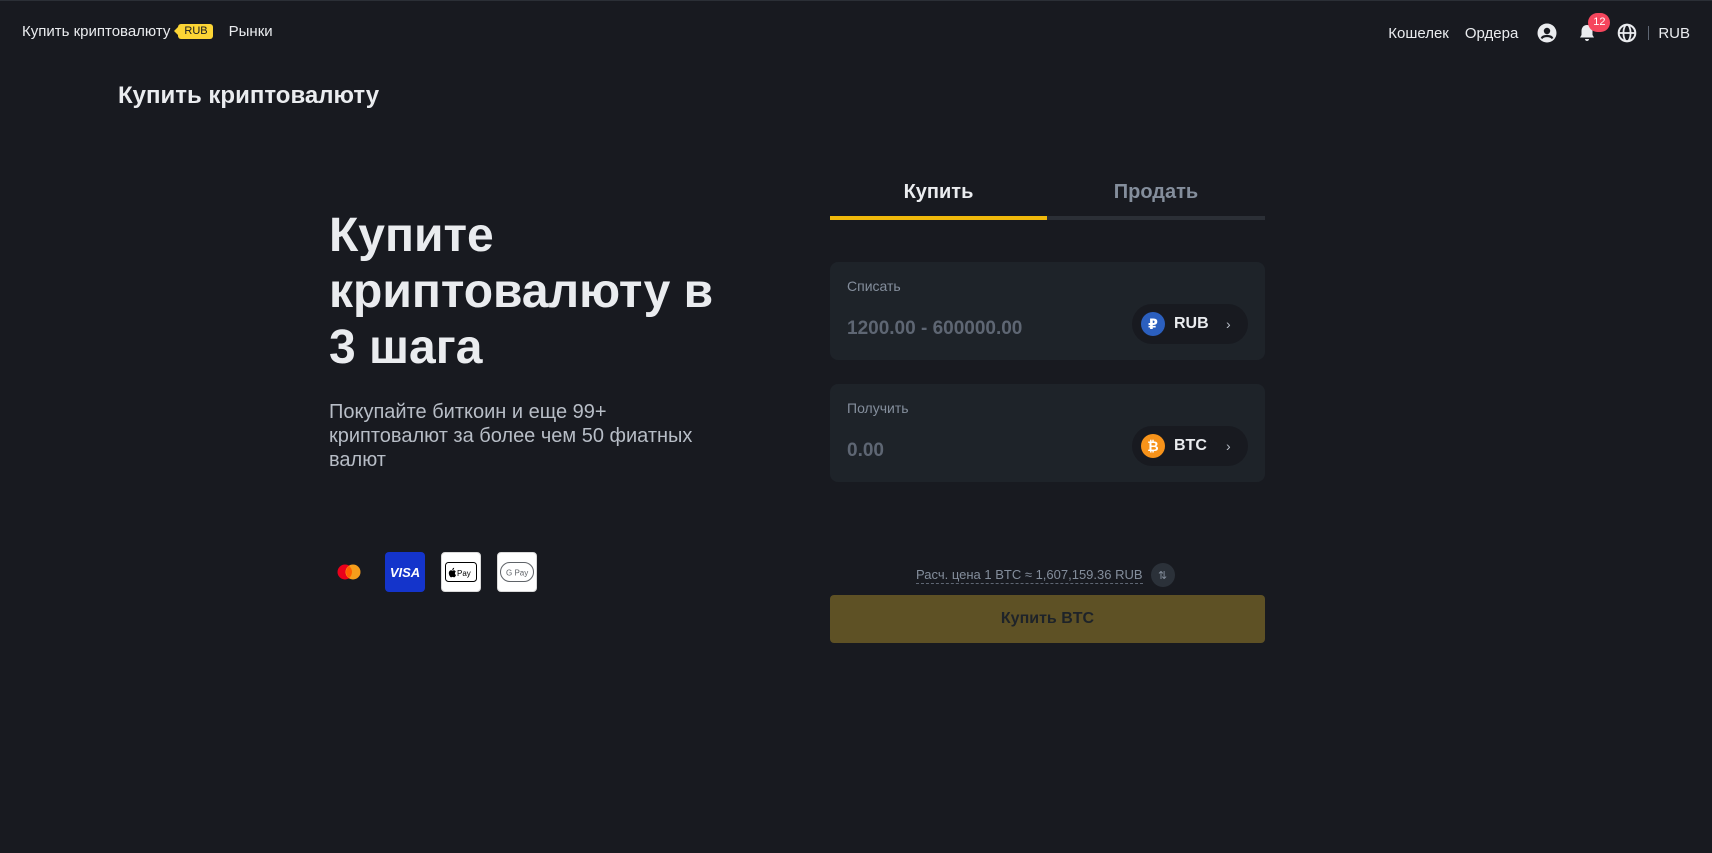 This screenshot has width=1712, height=853. Describe the element at coordinates (1531, 29) in the screenshot. I see `nav-right: Кошелек Ордера 12 RUB` at that location.